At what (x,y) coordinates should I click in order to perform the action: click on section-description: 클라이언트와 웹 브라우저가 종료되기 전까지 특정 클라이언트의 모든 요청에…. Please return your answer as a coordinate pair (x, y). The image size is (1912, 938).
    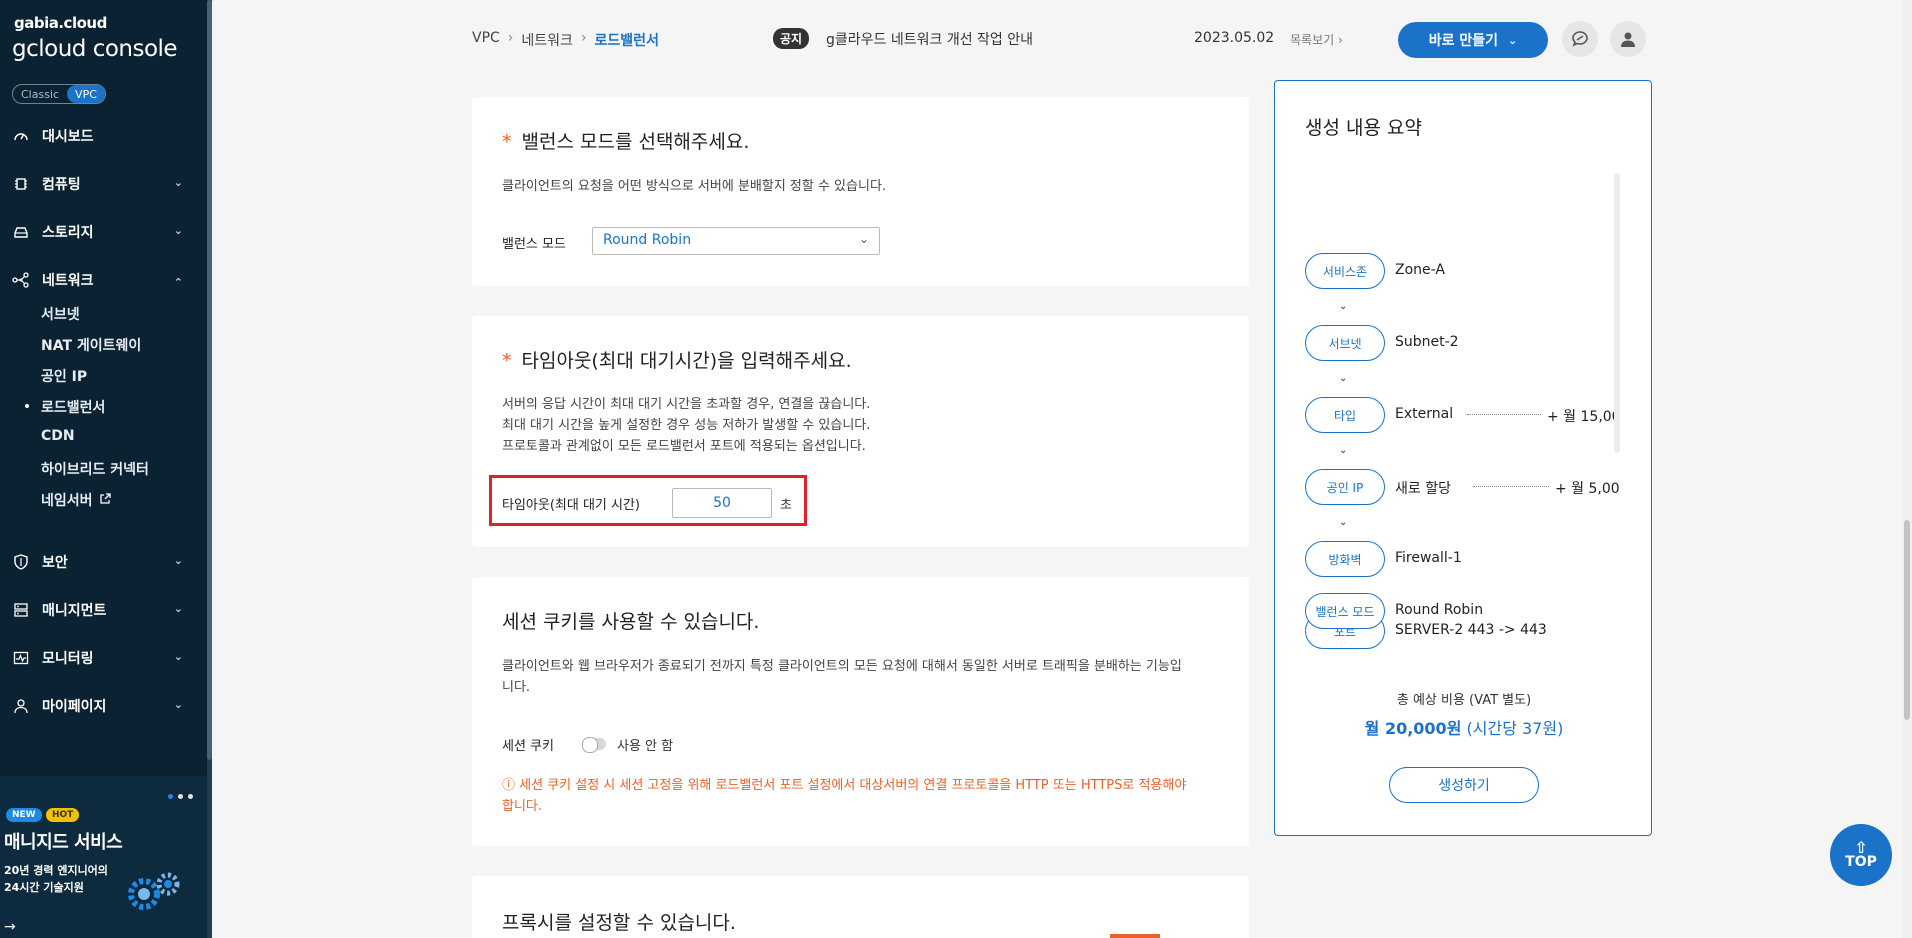
    Looking at the image, I should click on (864, 677).